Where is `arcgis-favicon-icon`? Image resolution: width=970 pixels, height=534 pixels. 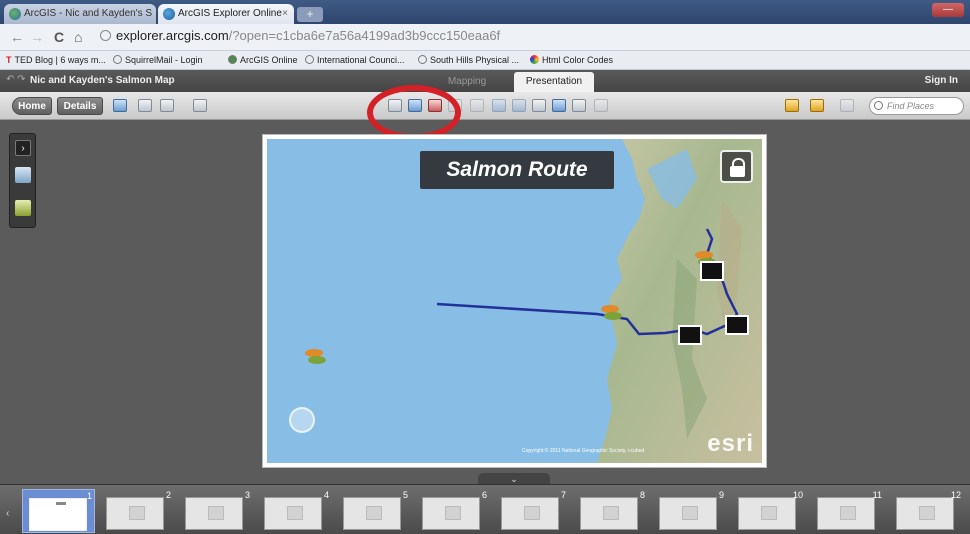 arcgis-favicon-icon is located at coordinates (15, 14).